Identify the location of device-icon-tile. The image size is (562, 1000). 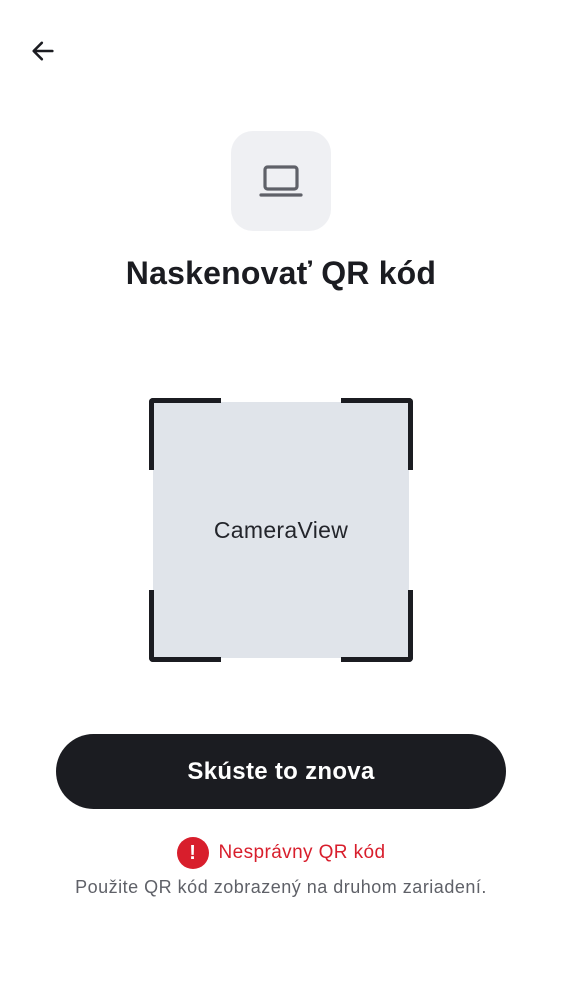
(281, 181).